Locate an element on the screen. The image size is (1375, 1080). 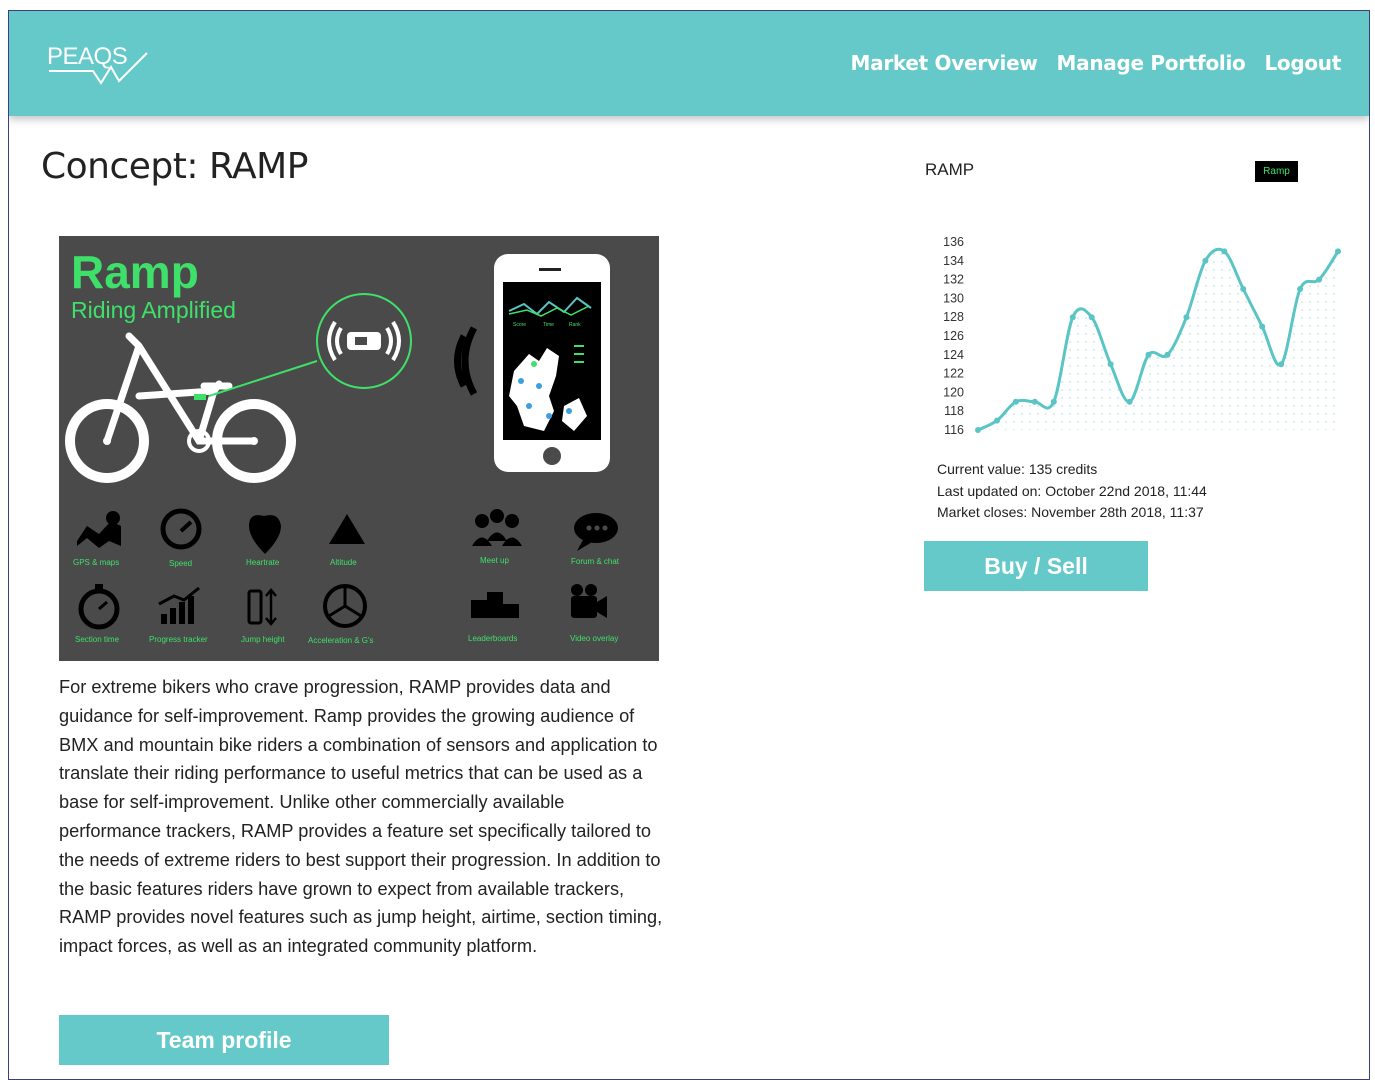
heartrate-icon is located at coordinates (265, 534).